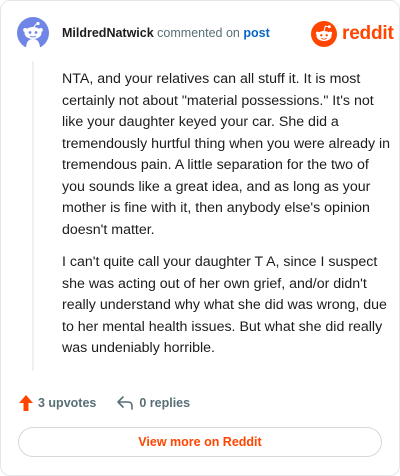 Image resolution: width=400 pixels, height=476 pixels. Describe the element at coordinates (33, 216) in the screenshot. I see `thread-line` at that location.